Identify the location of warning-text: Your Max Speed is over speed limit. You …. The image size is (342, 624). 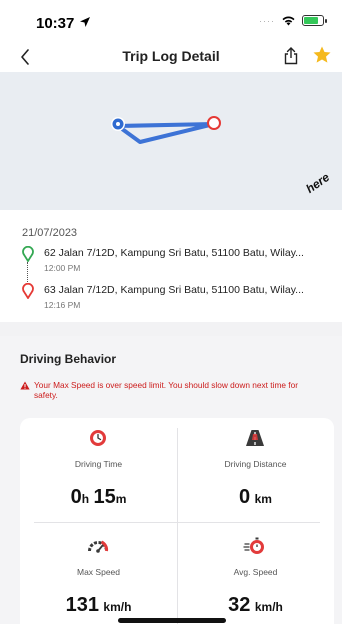
(166, 390).